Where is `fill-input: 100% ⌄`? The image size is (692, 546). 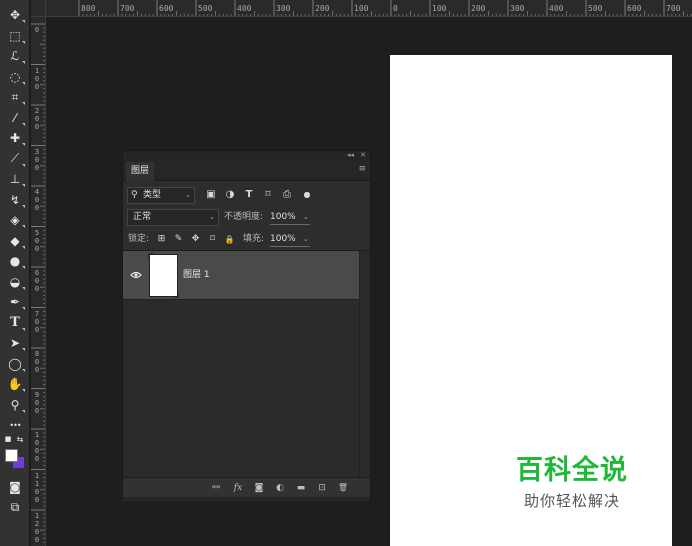
fill-input: 100% ⌄ is located at coordinates (290, 240).